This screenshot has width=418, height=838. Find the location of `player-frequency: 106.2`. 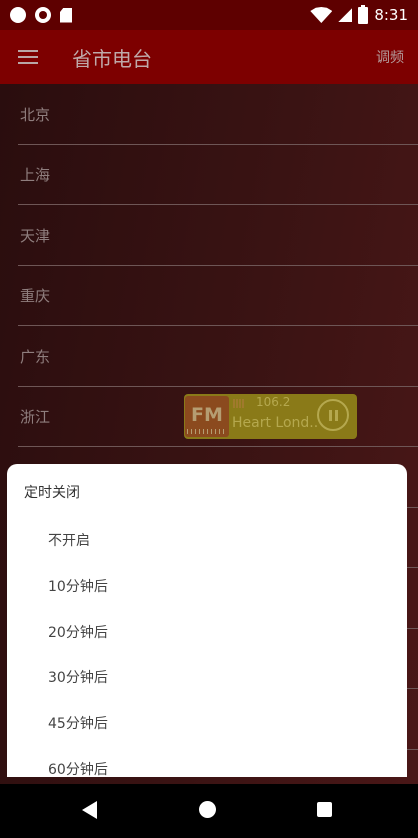

player-frequency: 106.2 is located at coordinates (273, 402).